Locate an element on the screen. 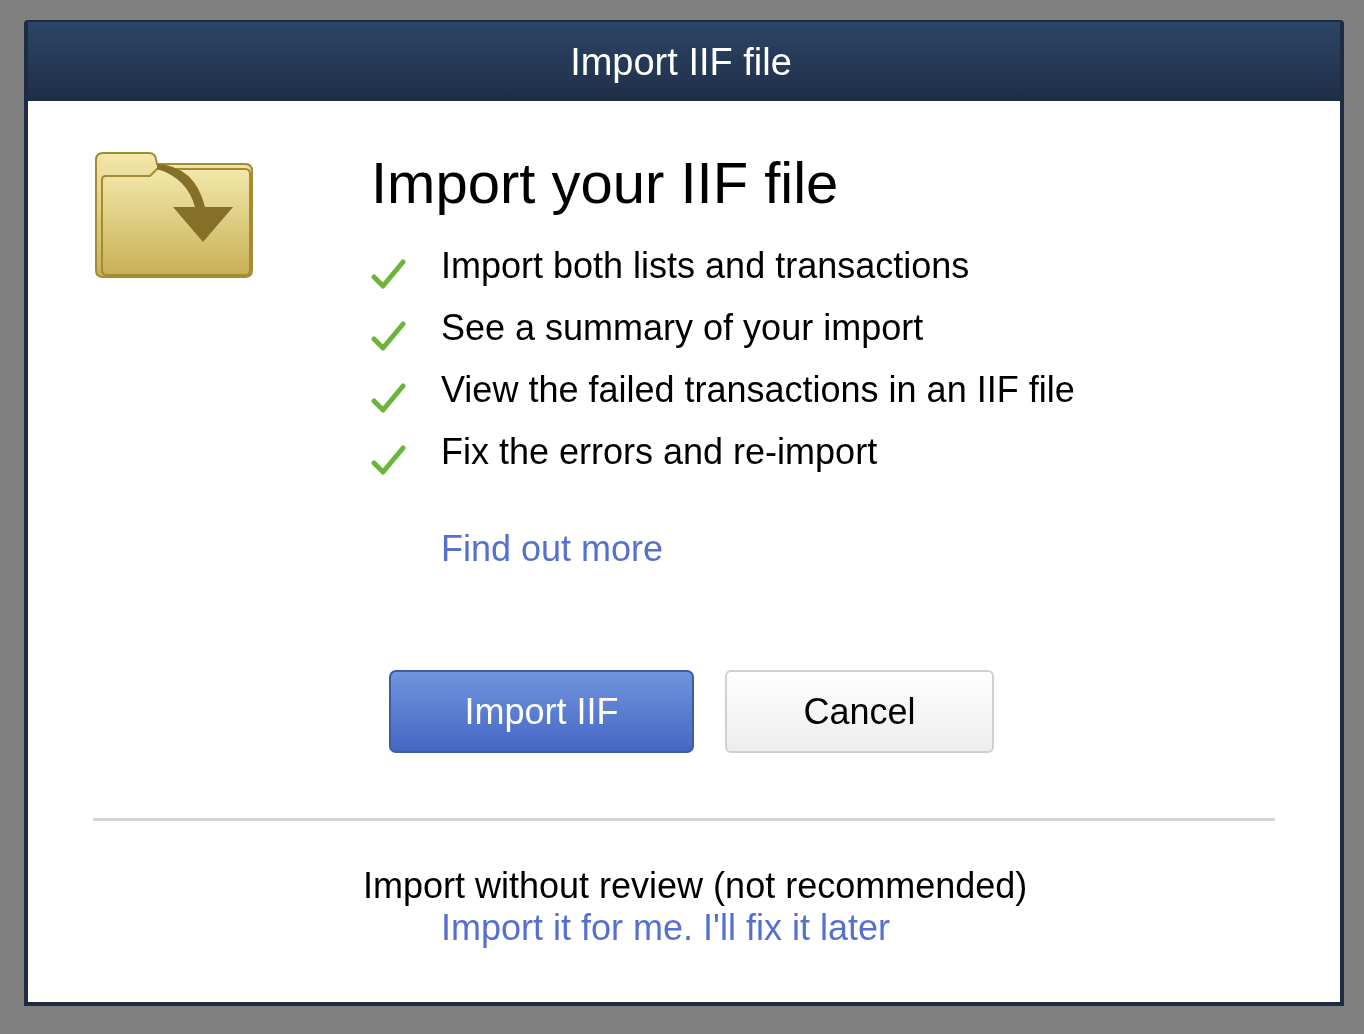 The height and width of the screenshot is (1034, 1364). folder-arrow-icon is located at coordinates (174, 215).